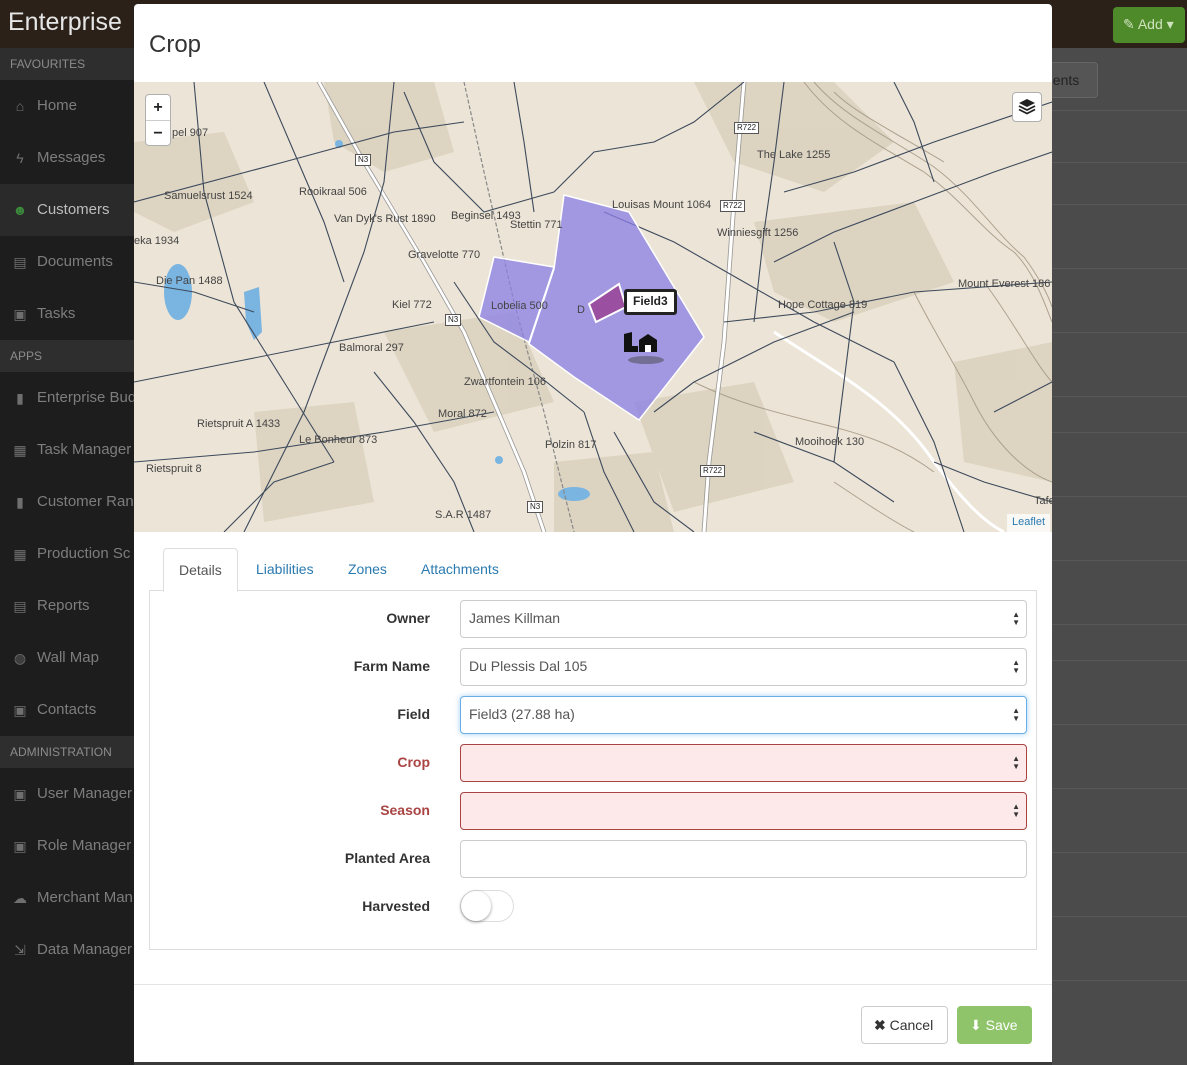 Image resolution: width=1187 pixels, height=1065 pixels. Describe the element at coordinates (84, 449) in the screenshot. I see `sidebar-item-label: Task Manager` at that location.